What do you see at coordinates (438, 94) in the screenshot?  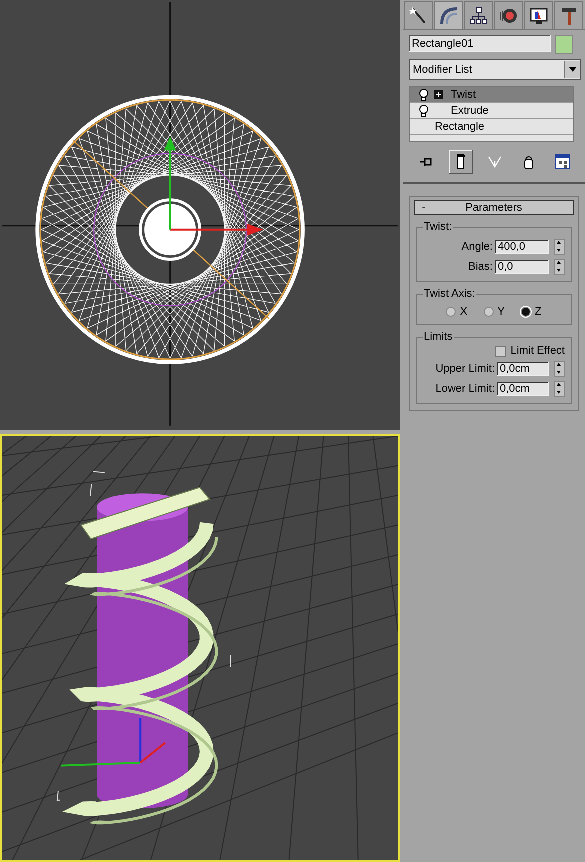 I see `plus-icon` at bounding box center [438, 94].